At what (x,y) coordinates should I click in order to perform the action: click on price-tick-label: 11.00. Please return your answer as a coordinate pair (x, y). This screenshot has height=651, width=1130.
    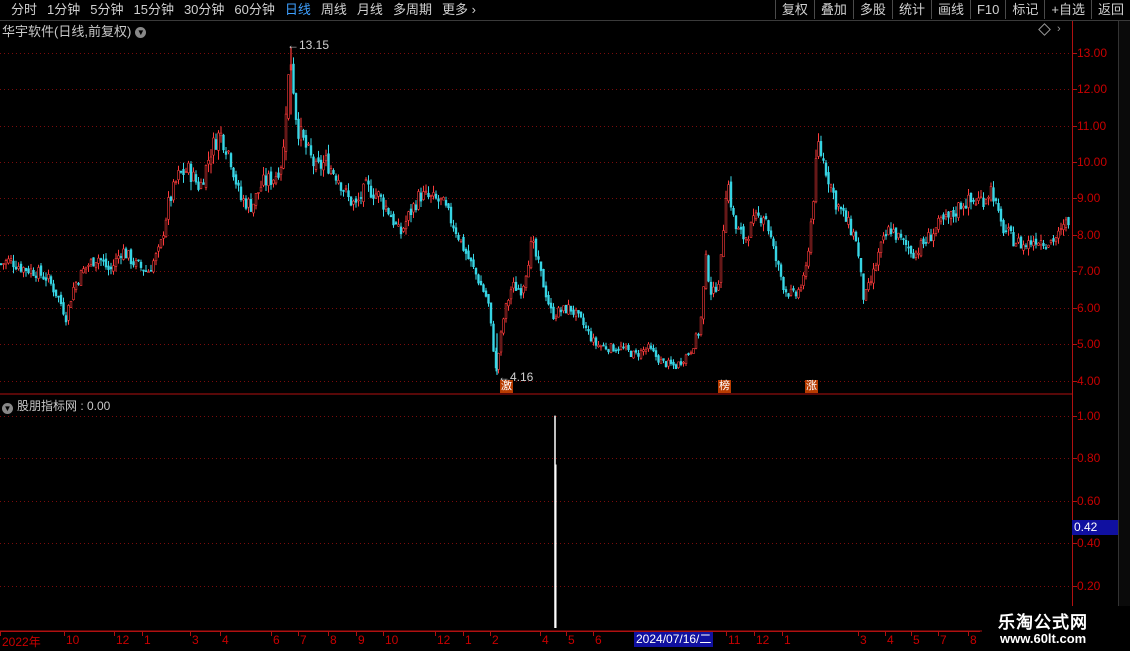
    Looking at the image, I should click on (1092, 125).